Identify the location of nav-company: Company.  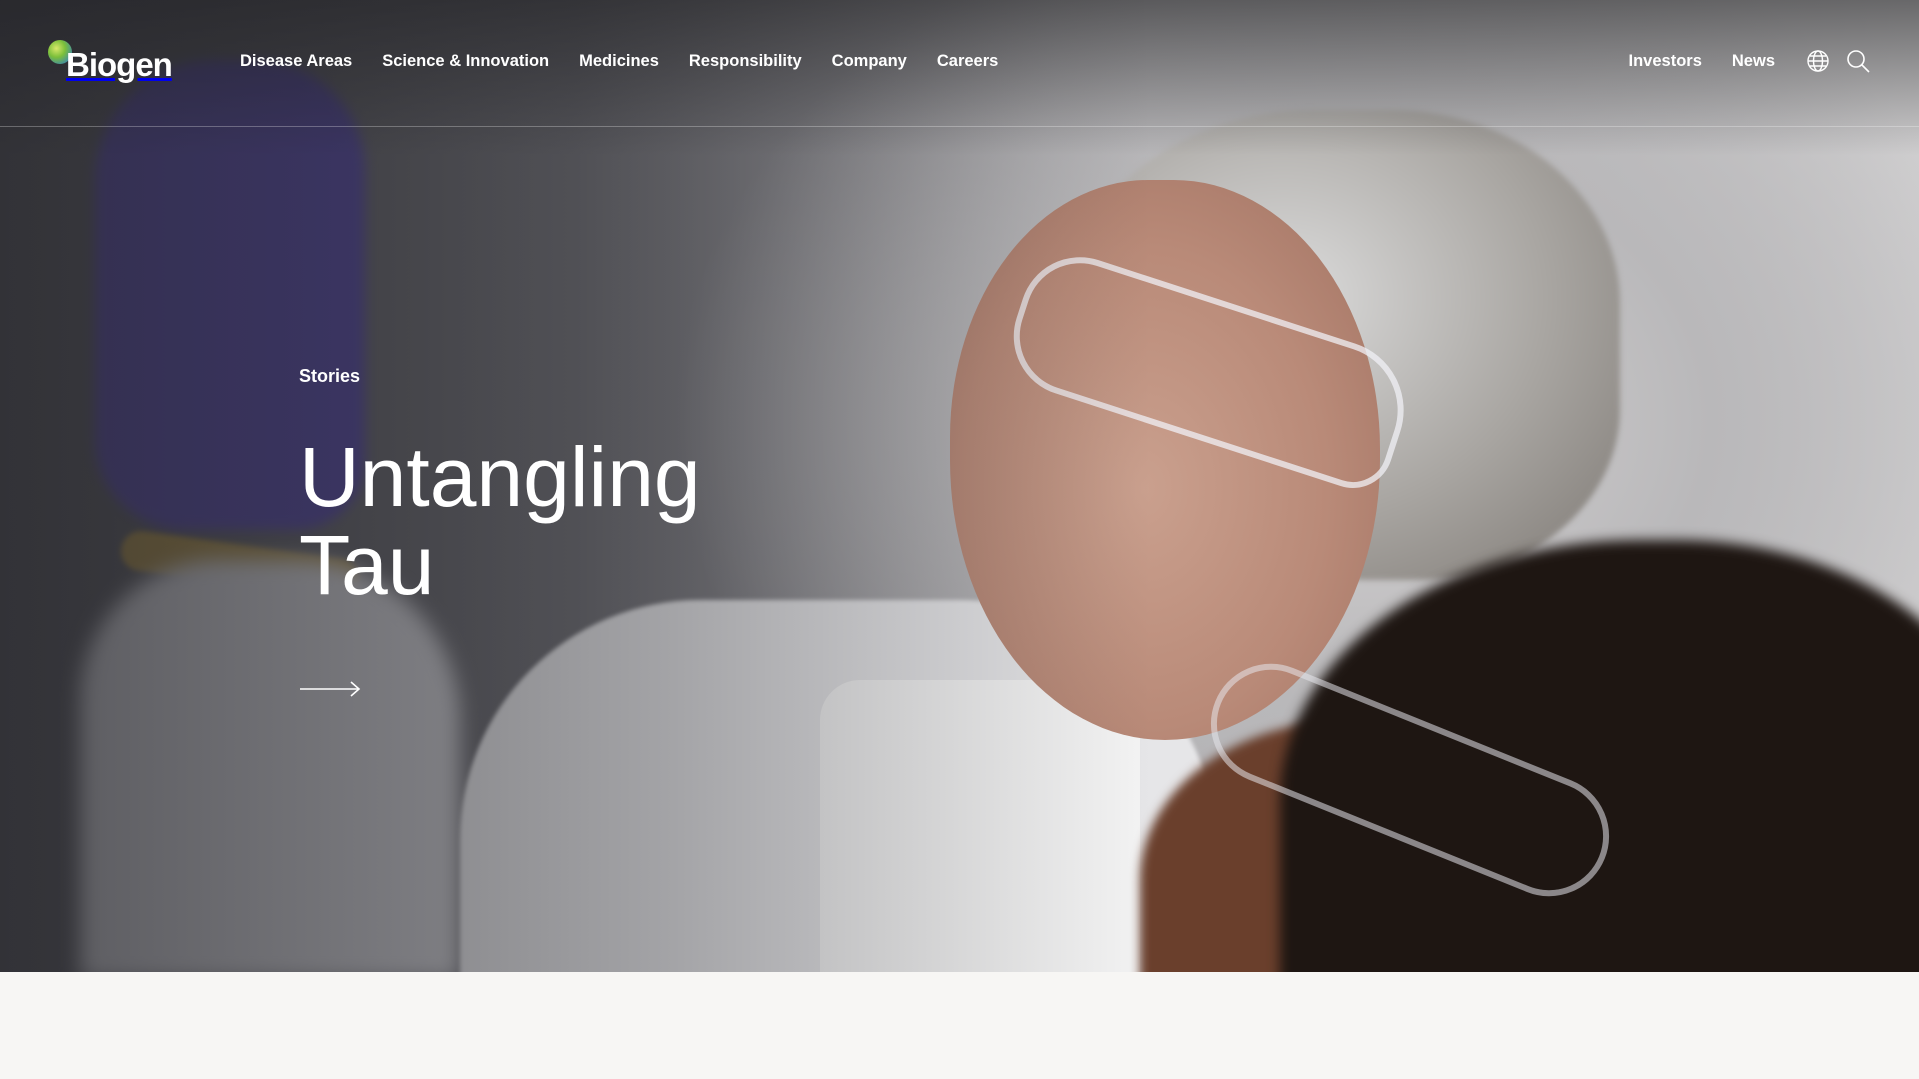
(869, 61).